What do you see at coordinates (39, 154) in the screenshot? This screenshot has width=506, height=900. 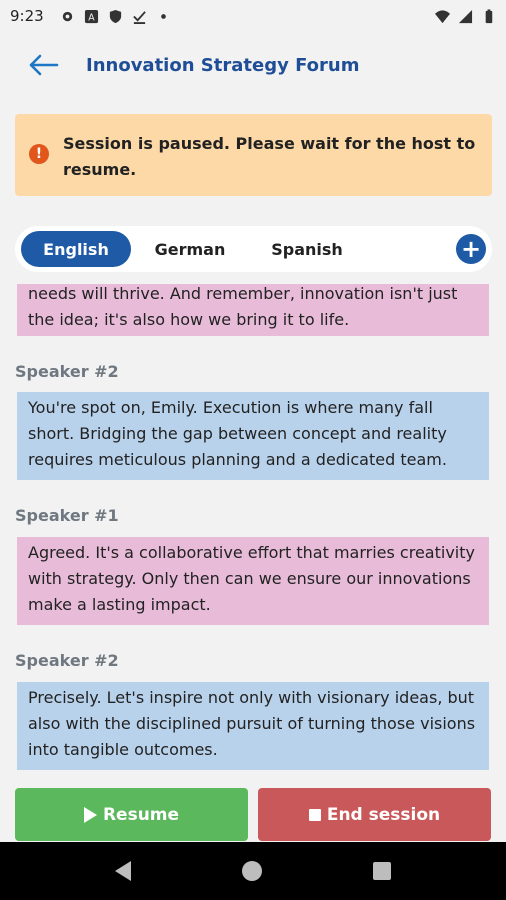 I see `alert-icon: !` at bounding box center [39, 154].